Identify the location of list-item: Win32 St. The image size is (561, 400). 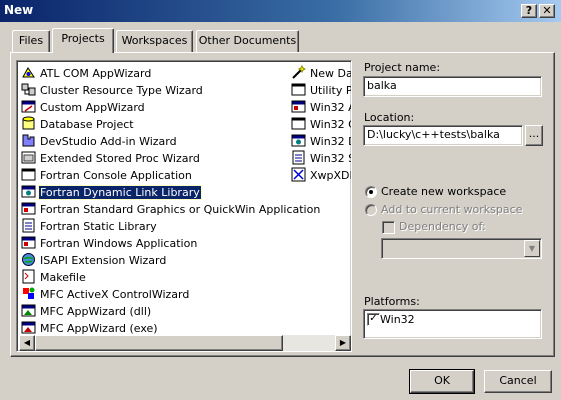
(321, 158).